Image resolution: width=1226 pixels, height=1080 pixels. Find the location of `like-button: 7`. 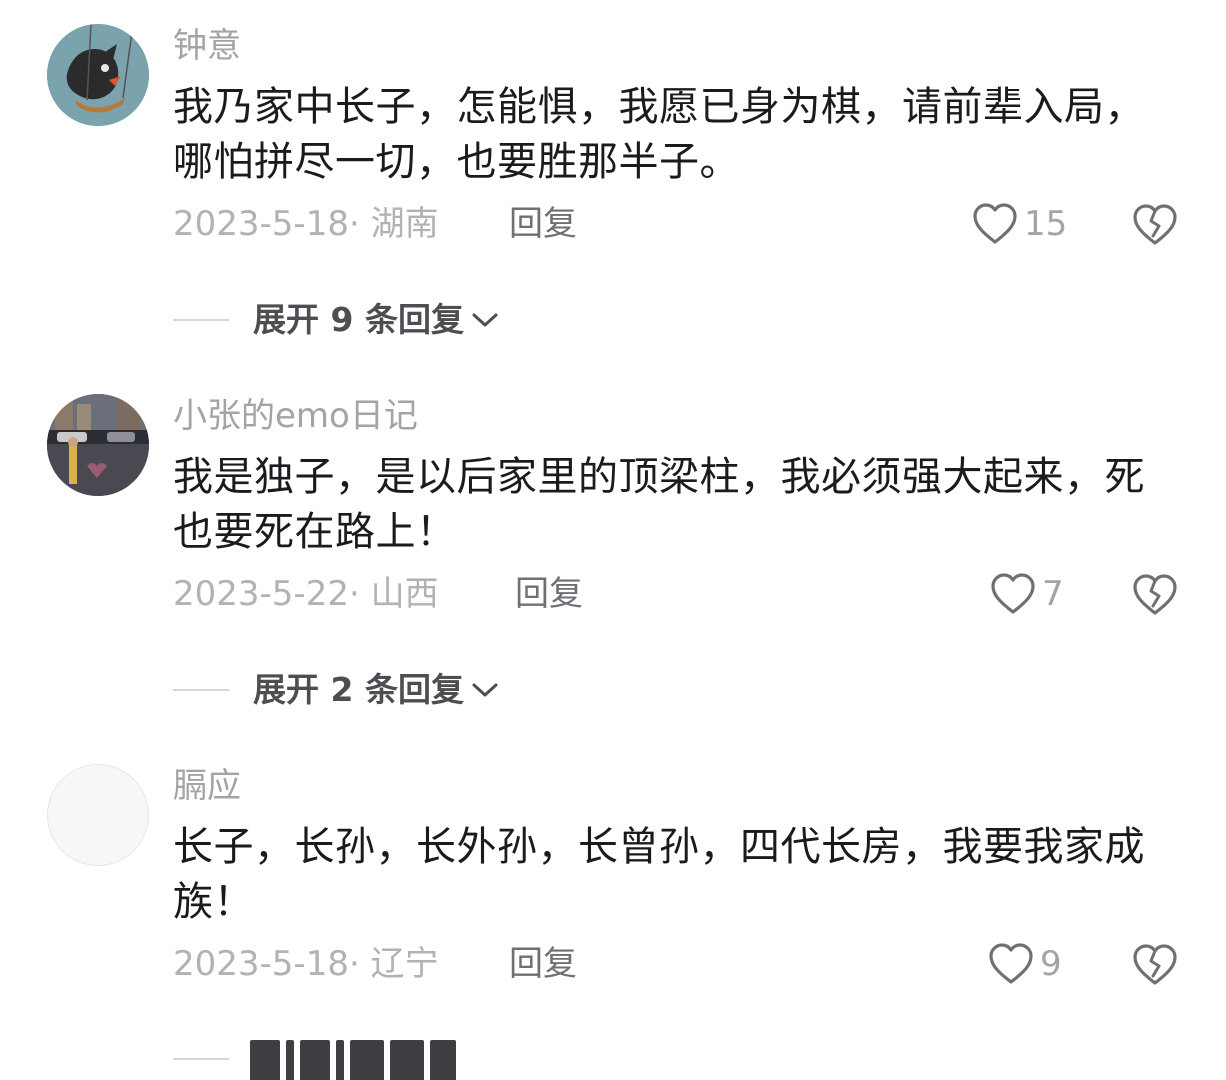

like-button: 7 is located at coordinates (1027, 594).